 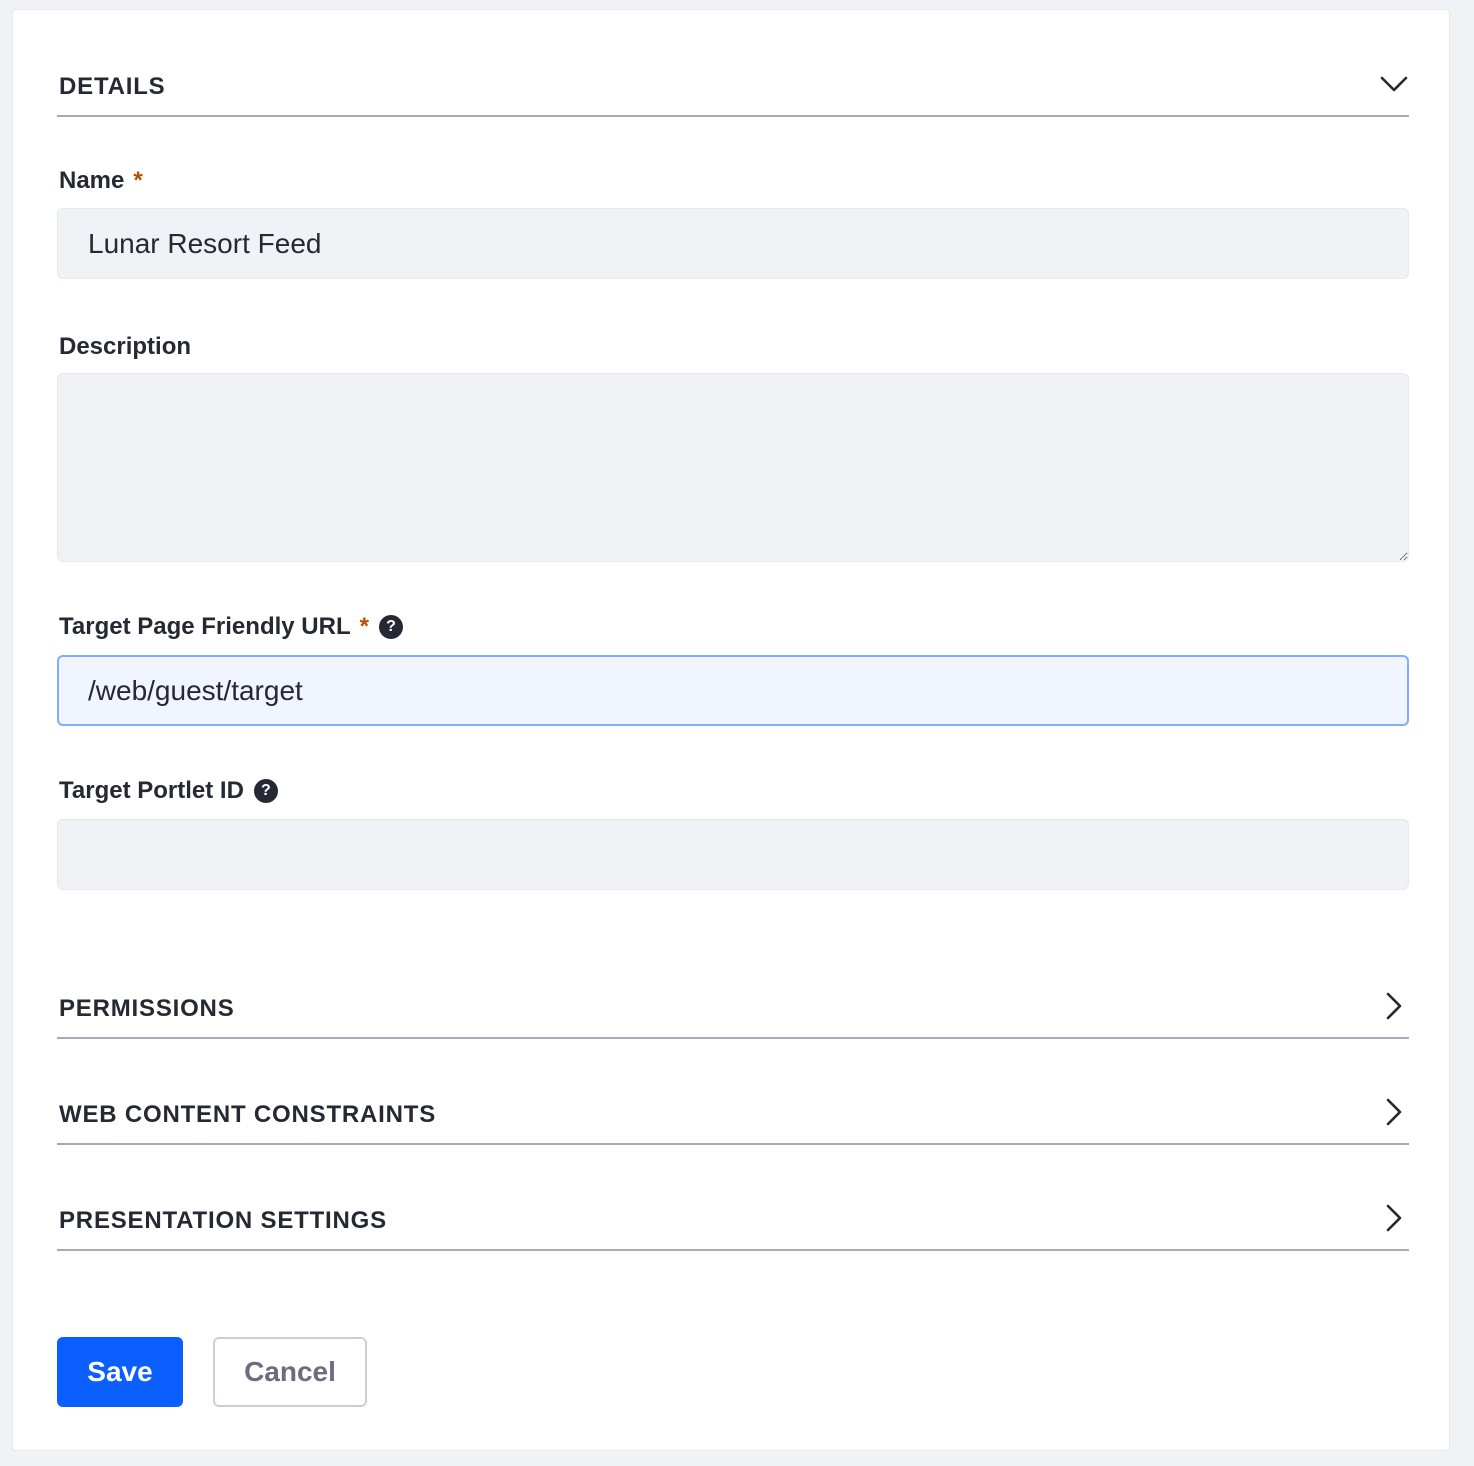 What do you see at coordinates (733, 1115) in the screenshot?
I see `web-content-constraints-section-header: WEB CONTENT CONSTRAINTS` at bounding box center [733, 1115].